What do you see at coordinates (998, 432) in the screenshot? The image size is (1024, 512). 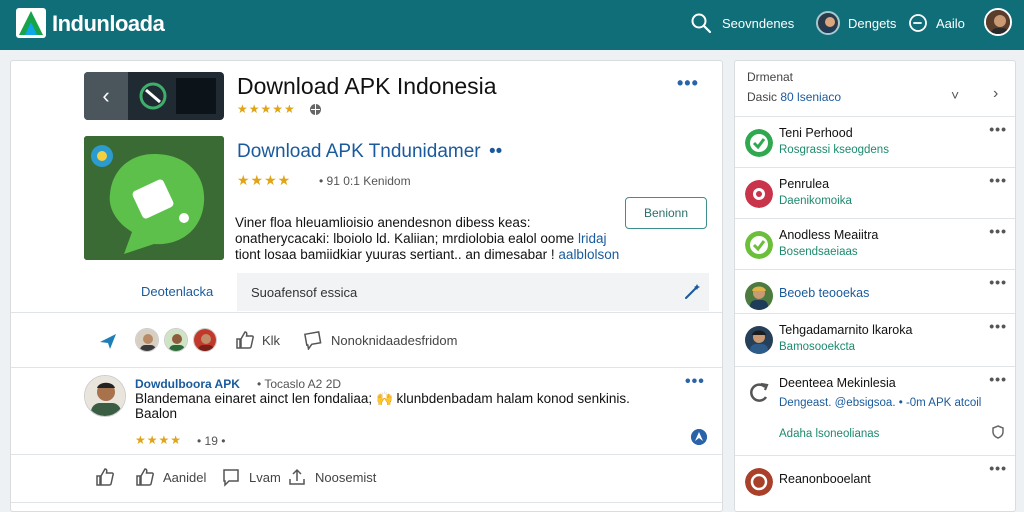 I see `shield-icon` at bounding box center [998, 432].